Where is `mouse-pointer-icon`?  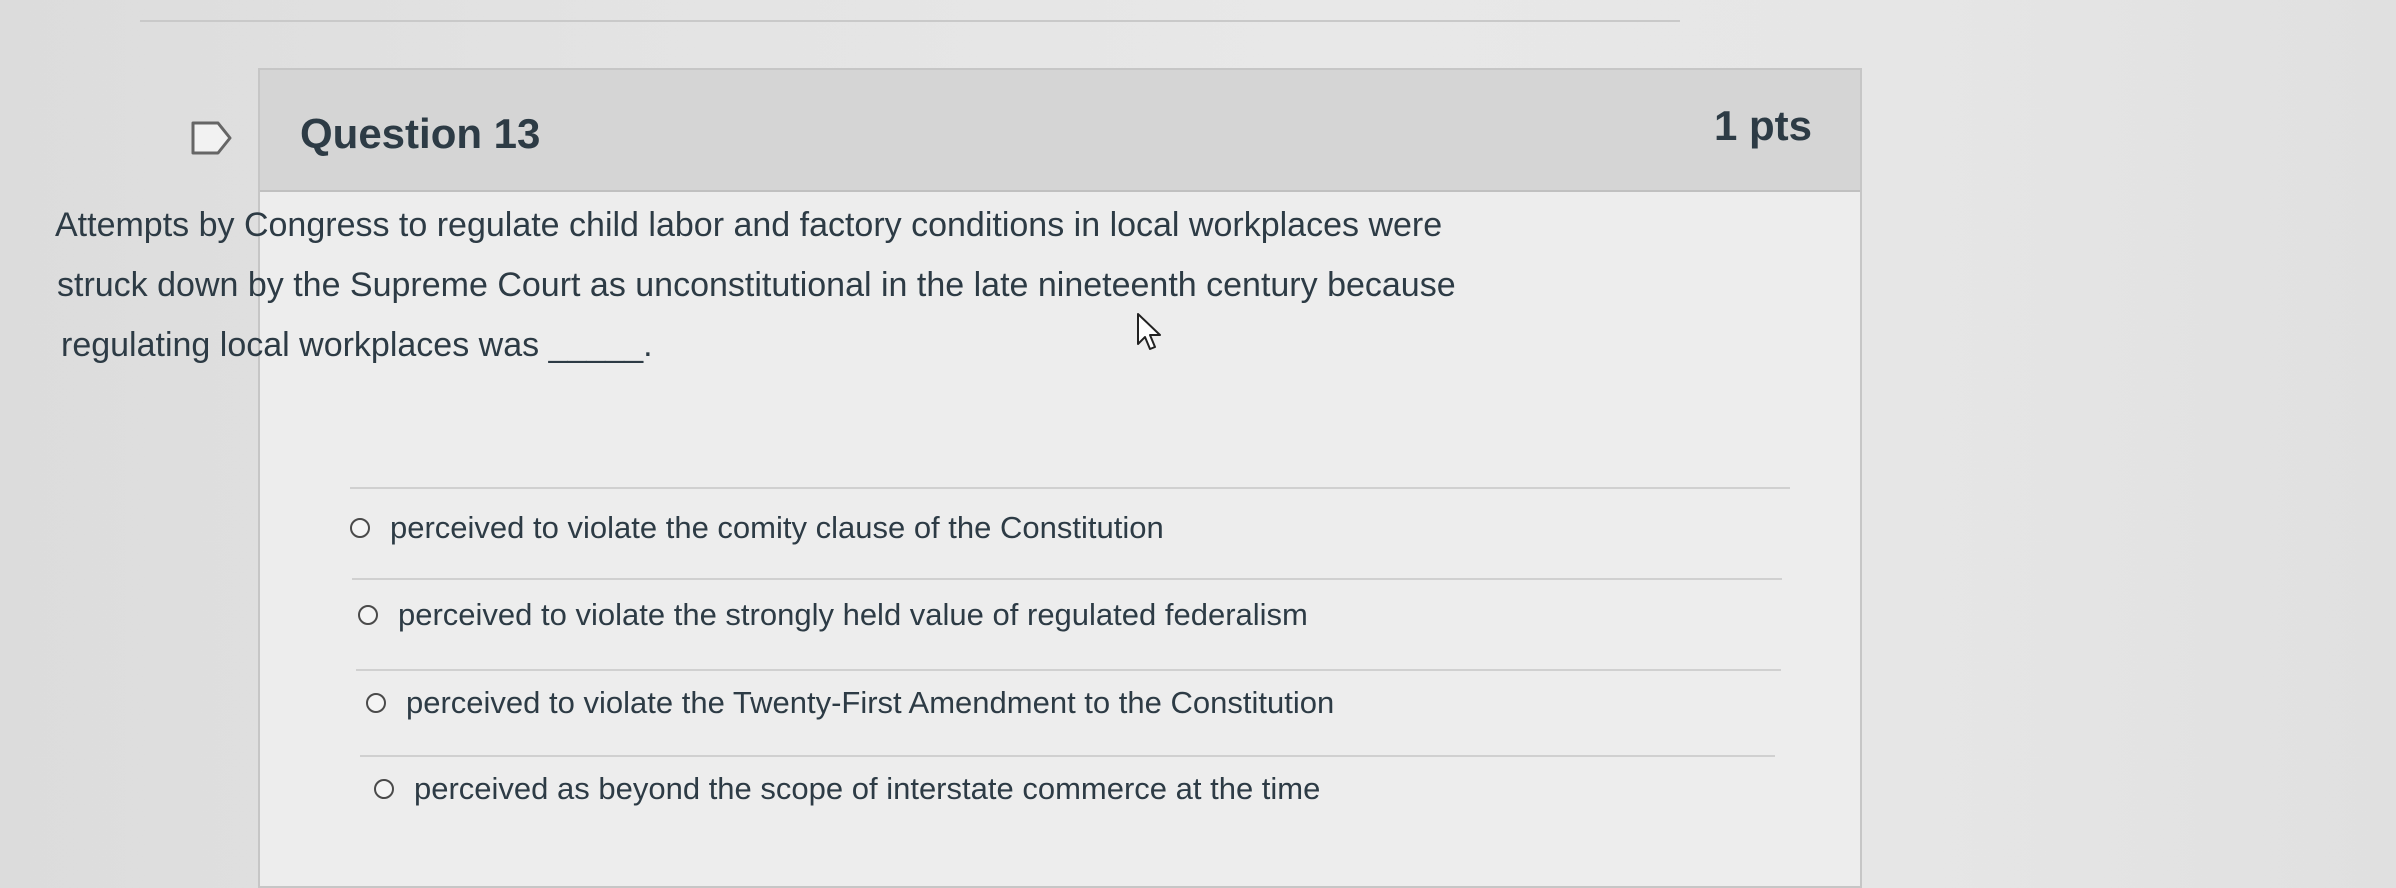
mouse-pointer-icon is located at coordinates (1149, 331).